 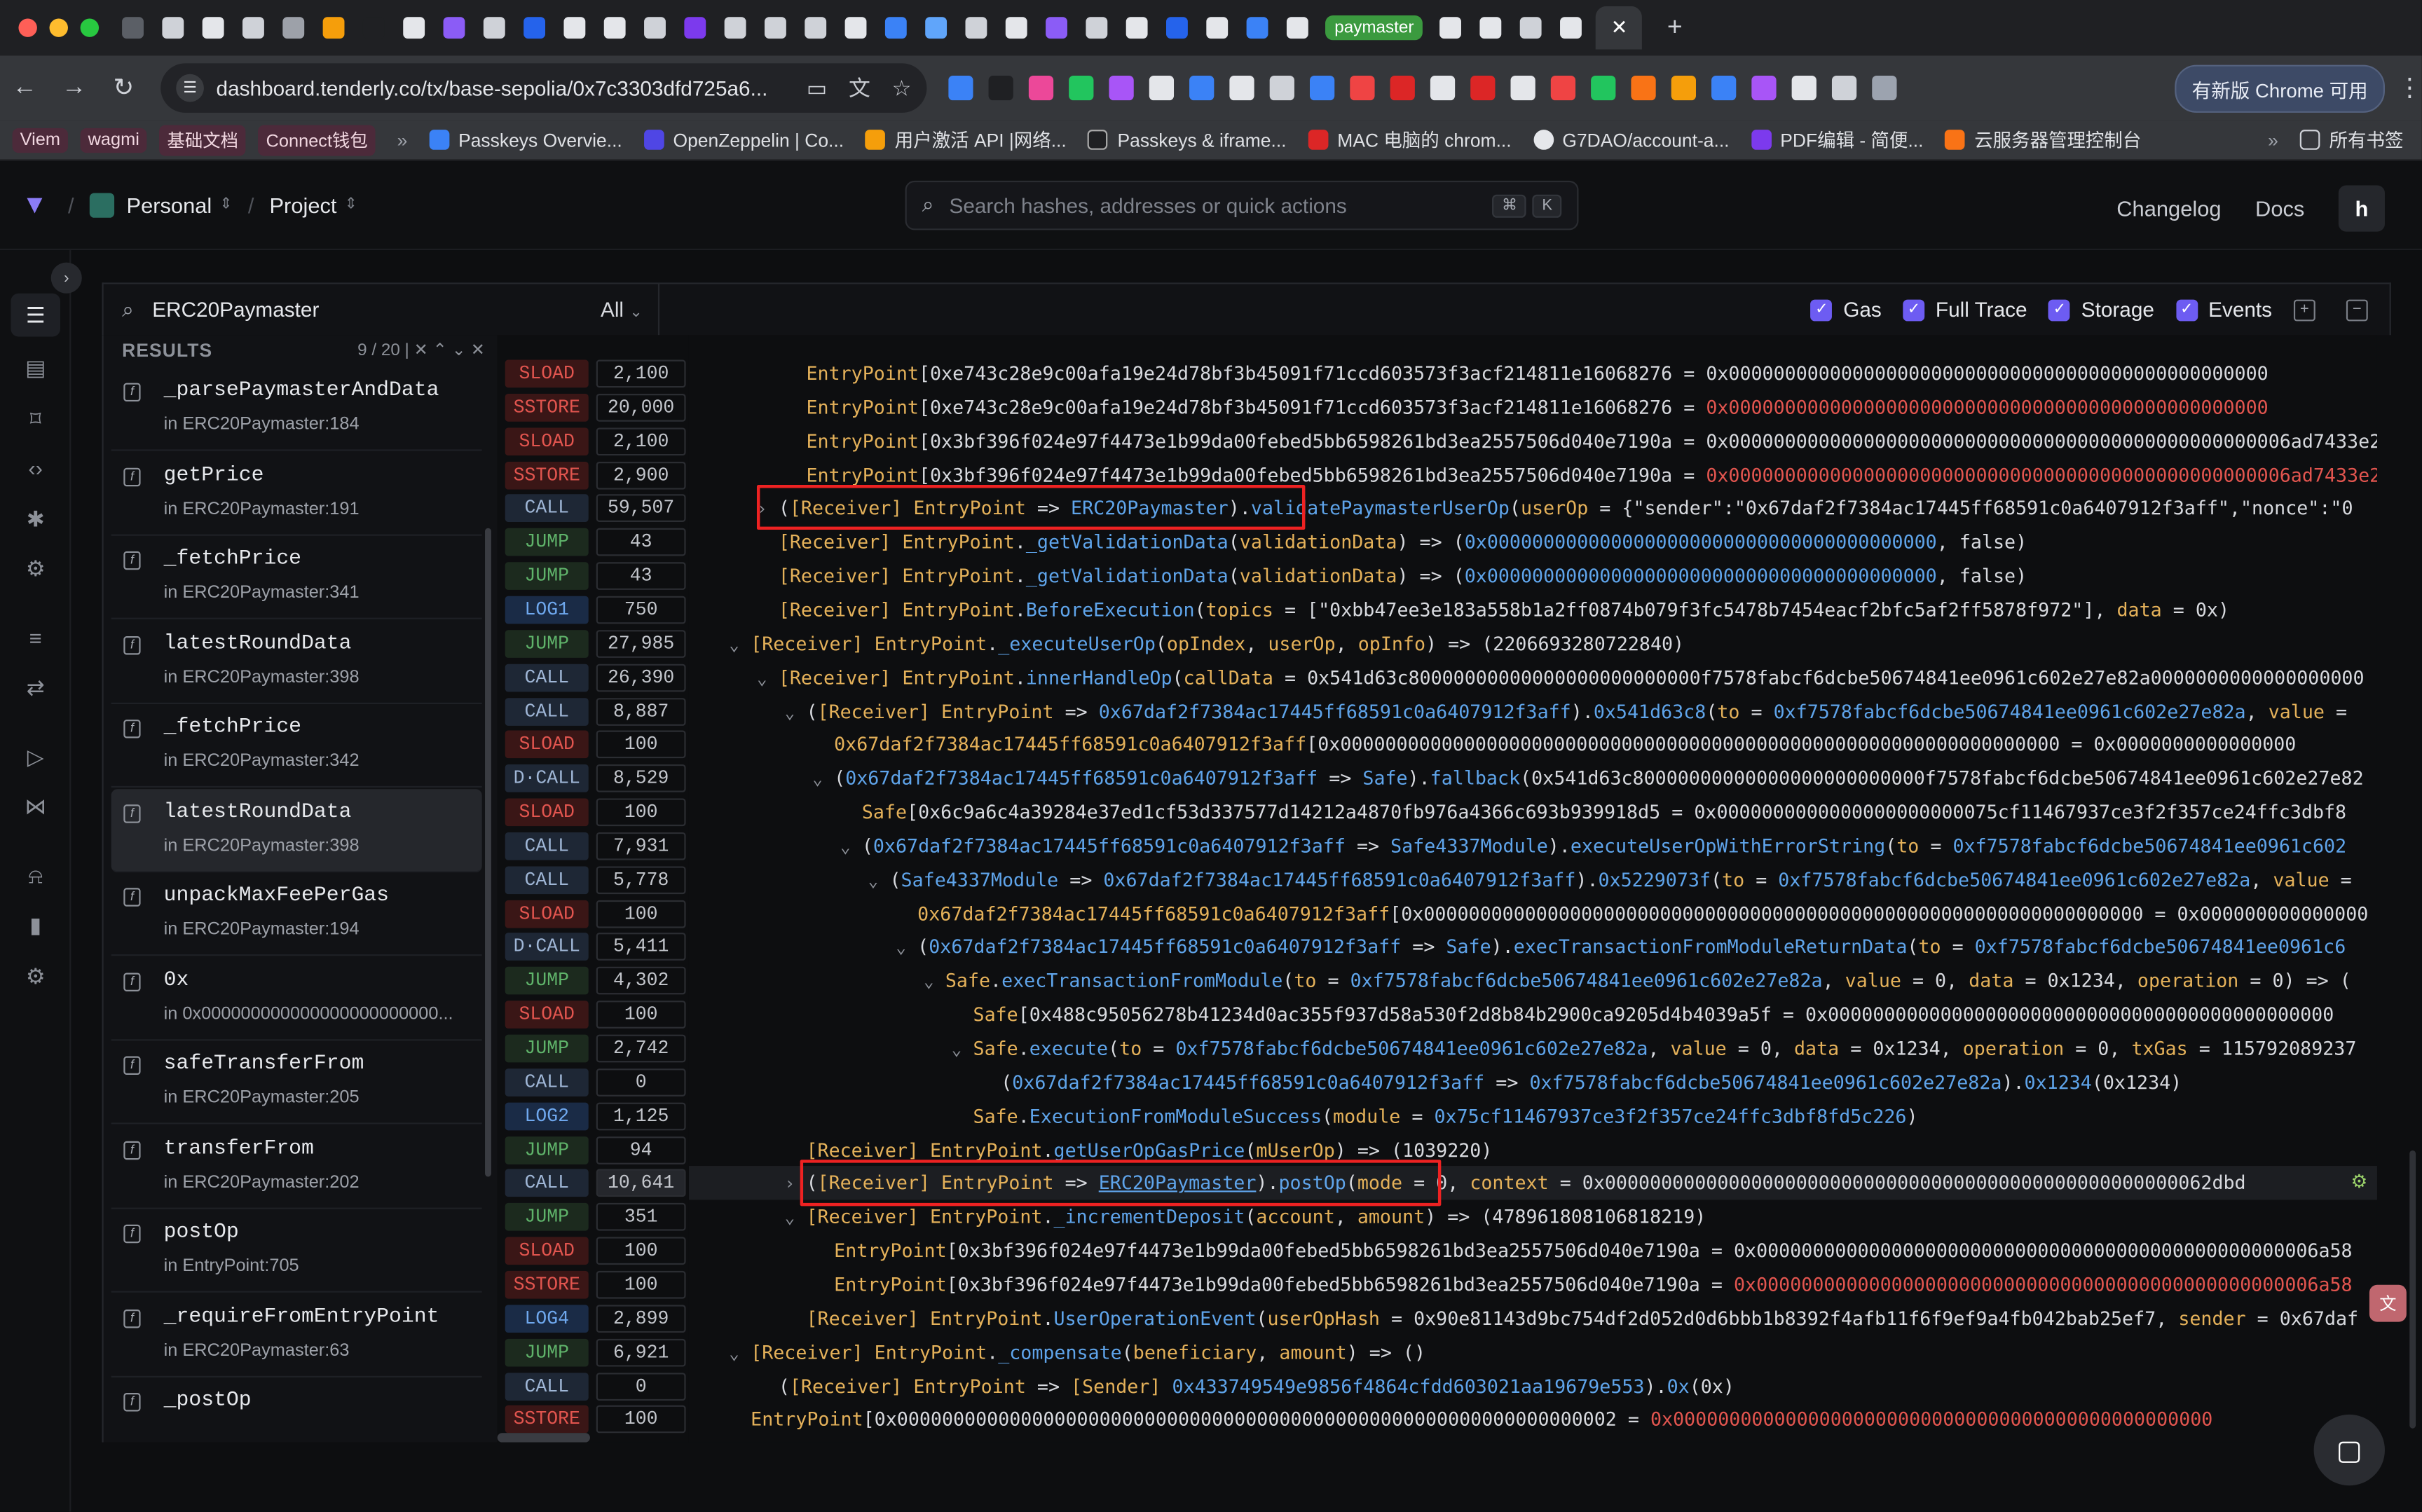 I want to click on trace-token: execute, so click(x=1068, y=1048).